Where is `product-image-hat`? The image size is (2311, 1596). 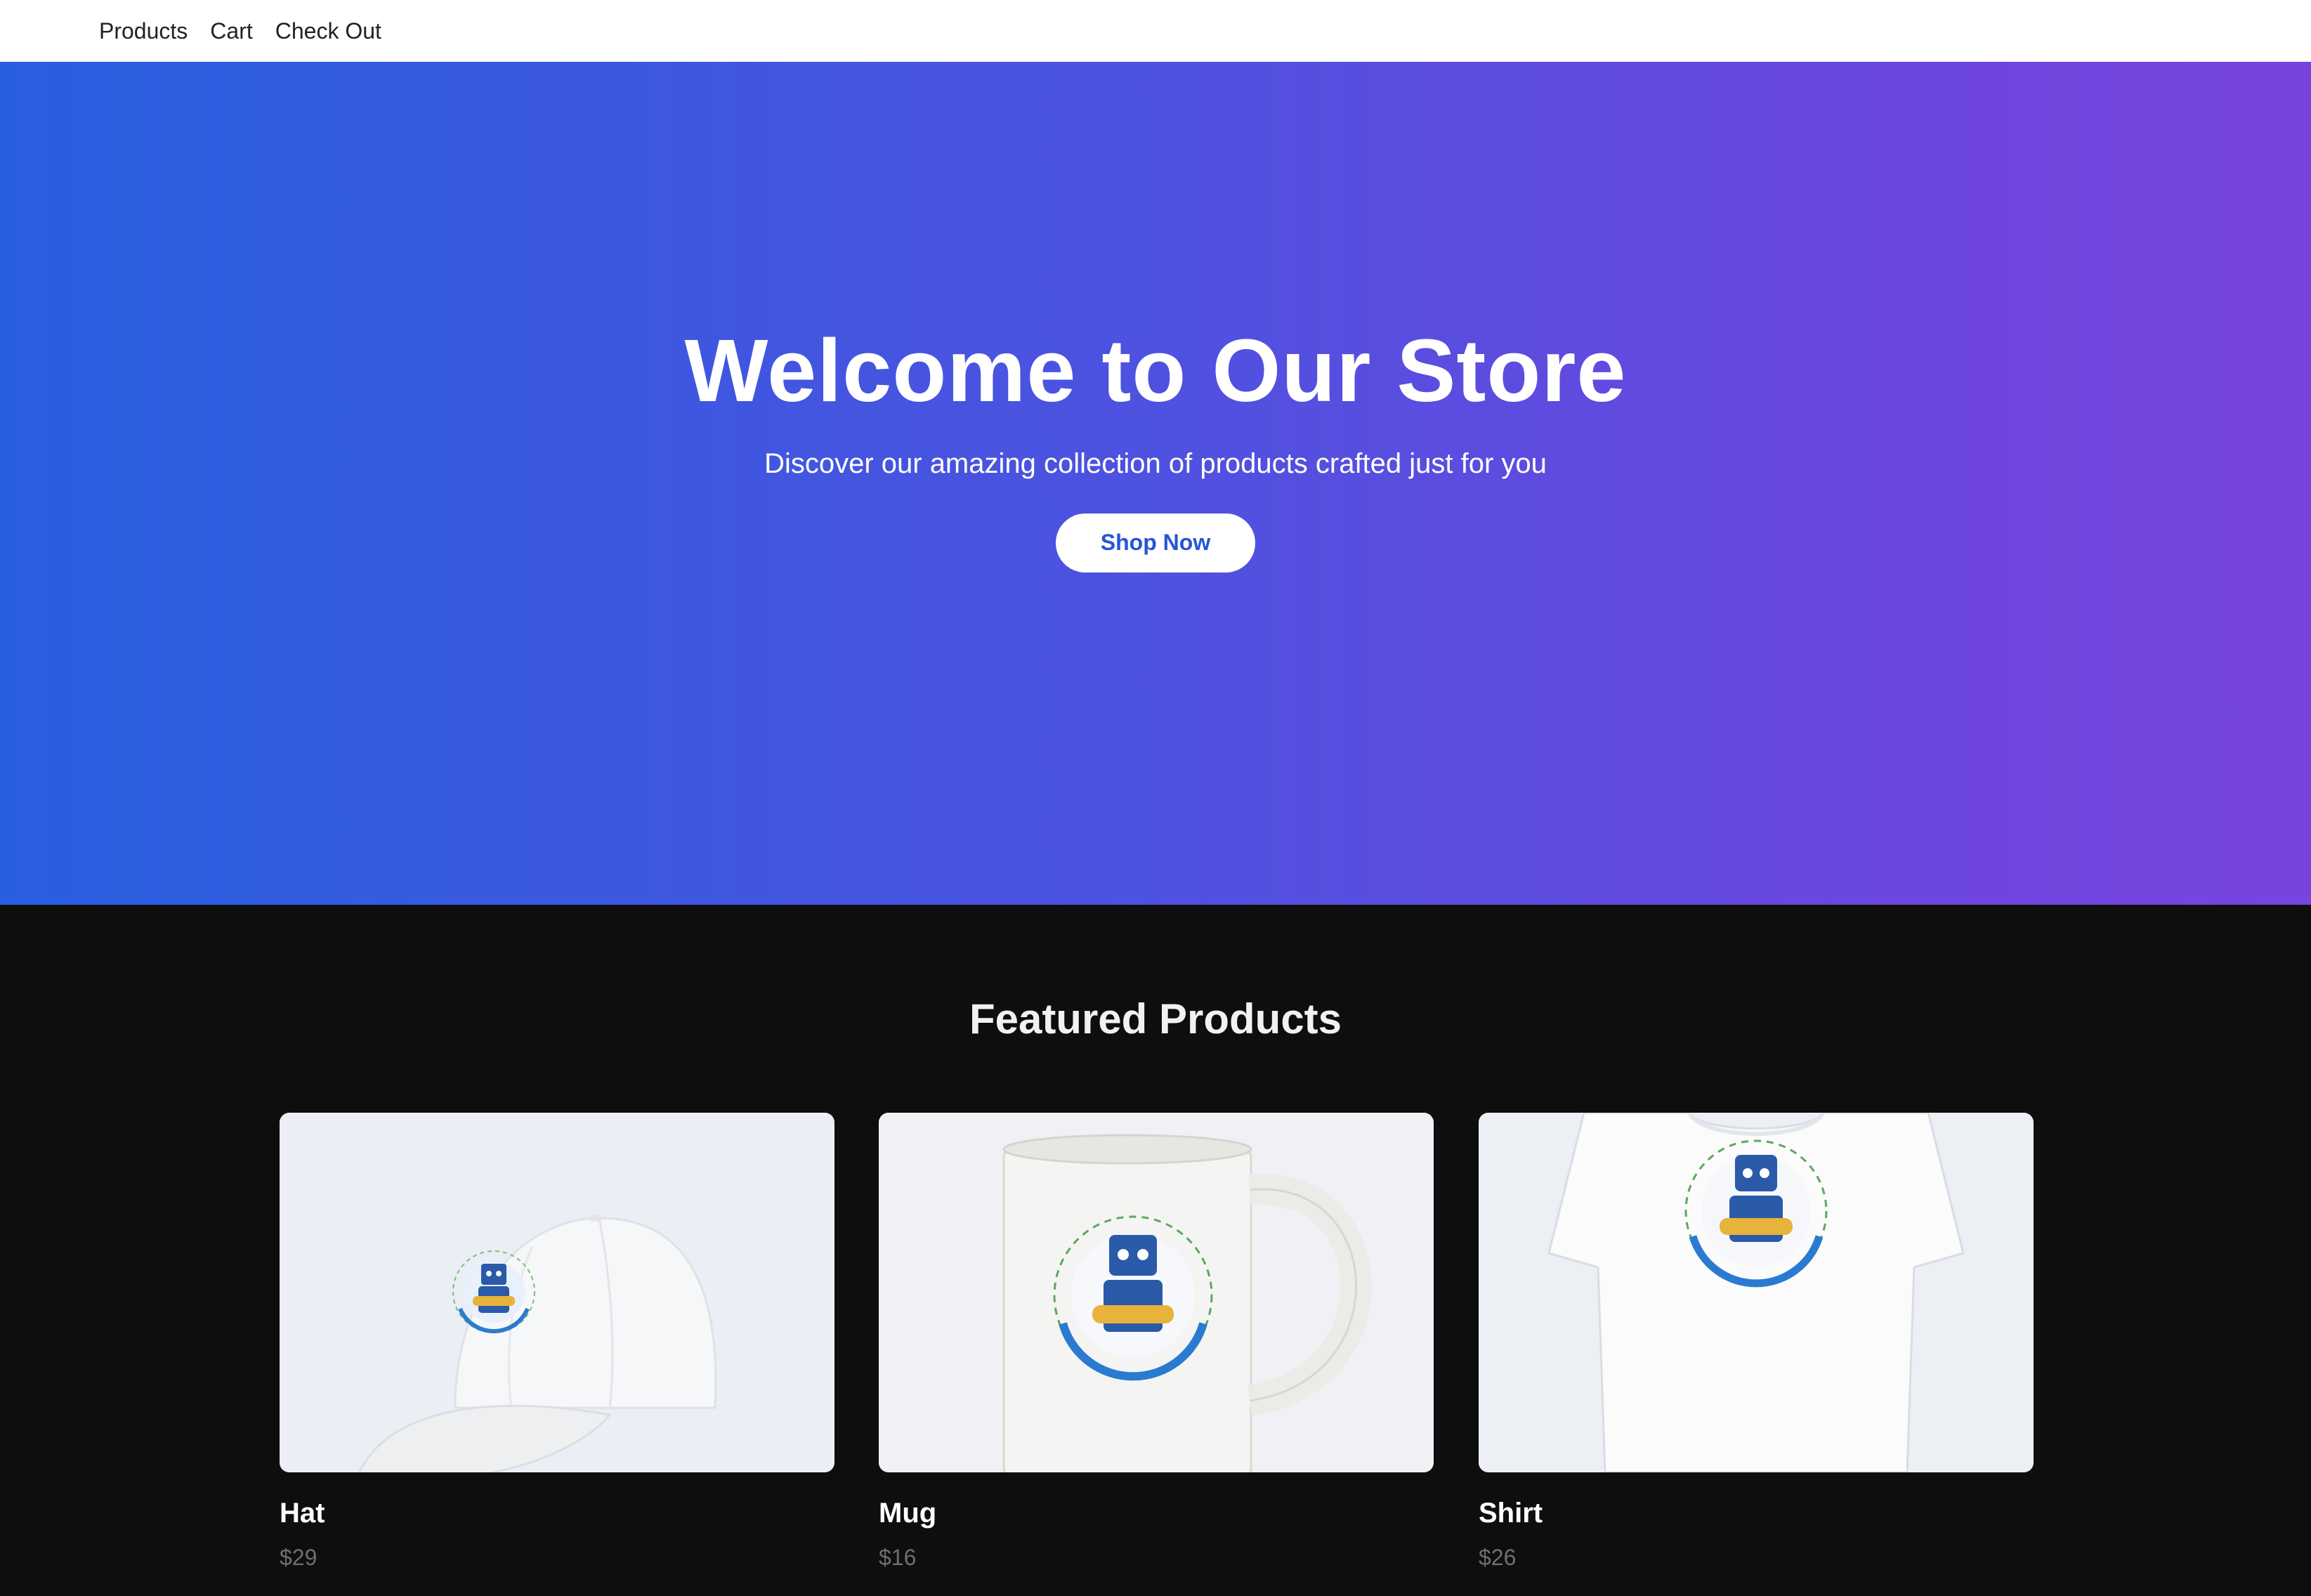 product-image-hat is located at coordinates (557, 1292).